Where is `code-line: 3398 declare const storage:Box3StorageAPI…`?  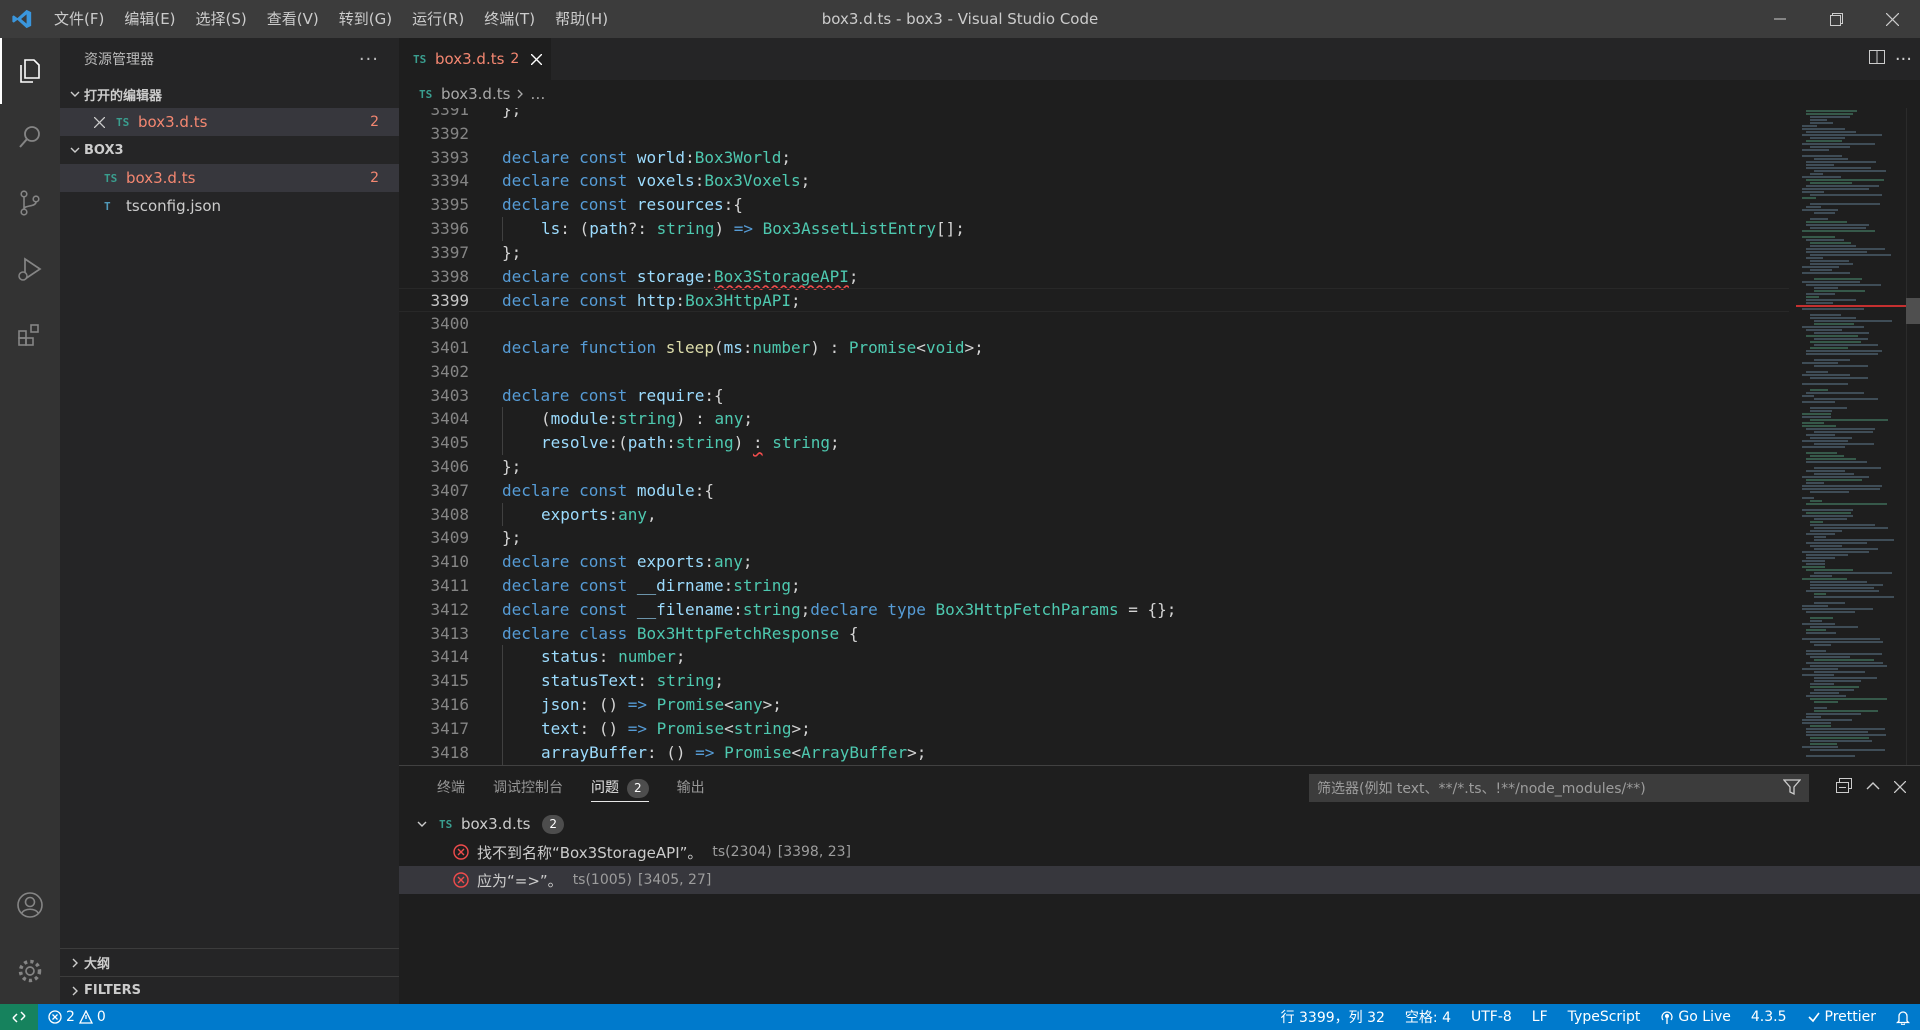
code-line: 3398 declare const storage:Box3StorageAPI… is located at coordinates (1094, 277).